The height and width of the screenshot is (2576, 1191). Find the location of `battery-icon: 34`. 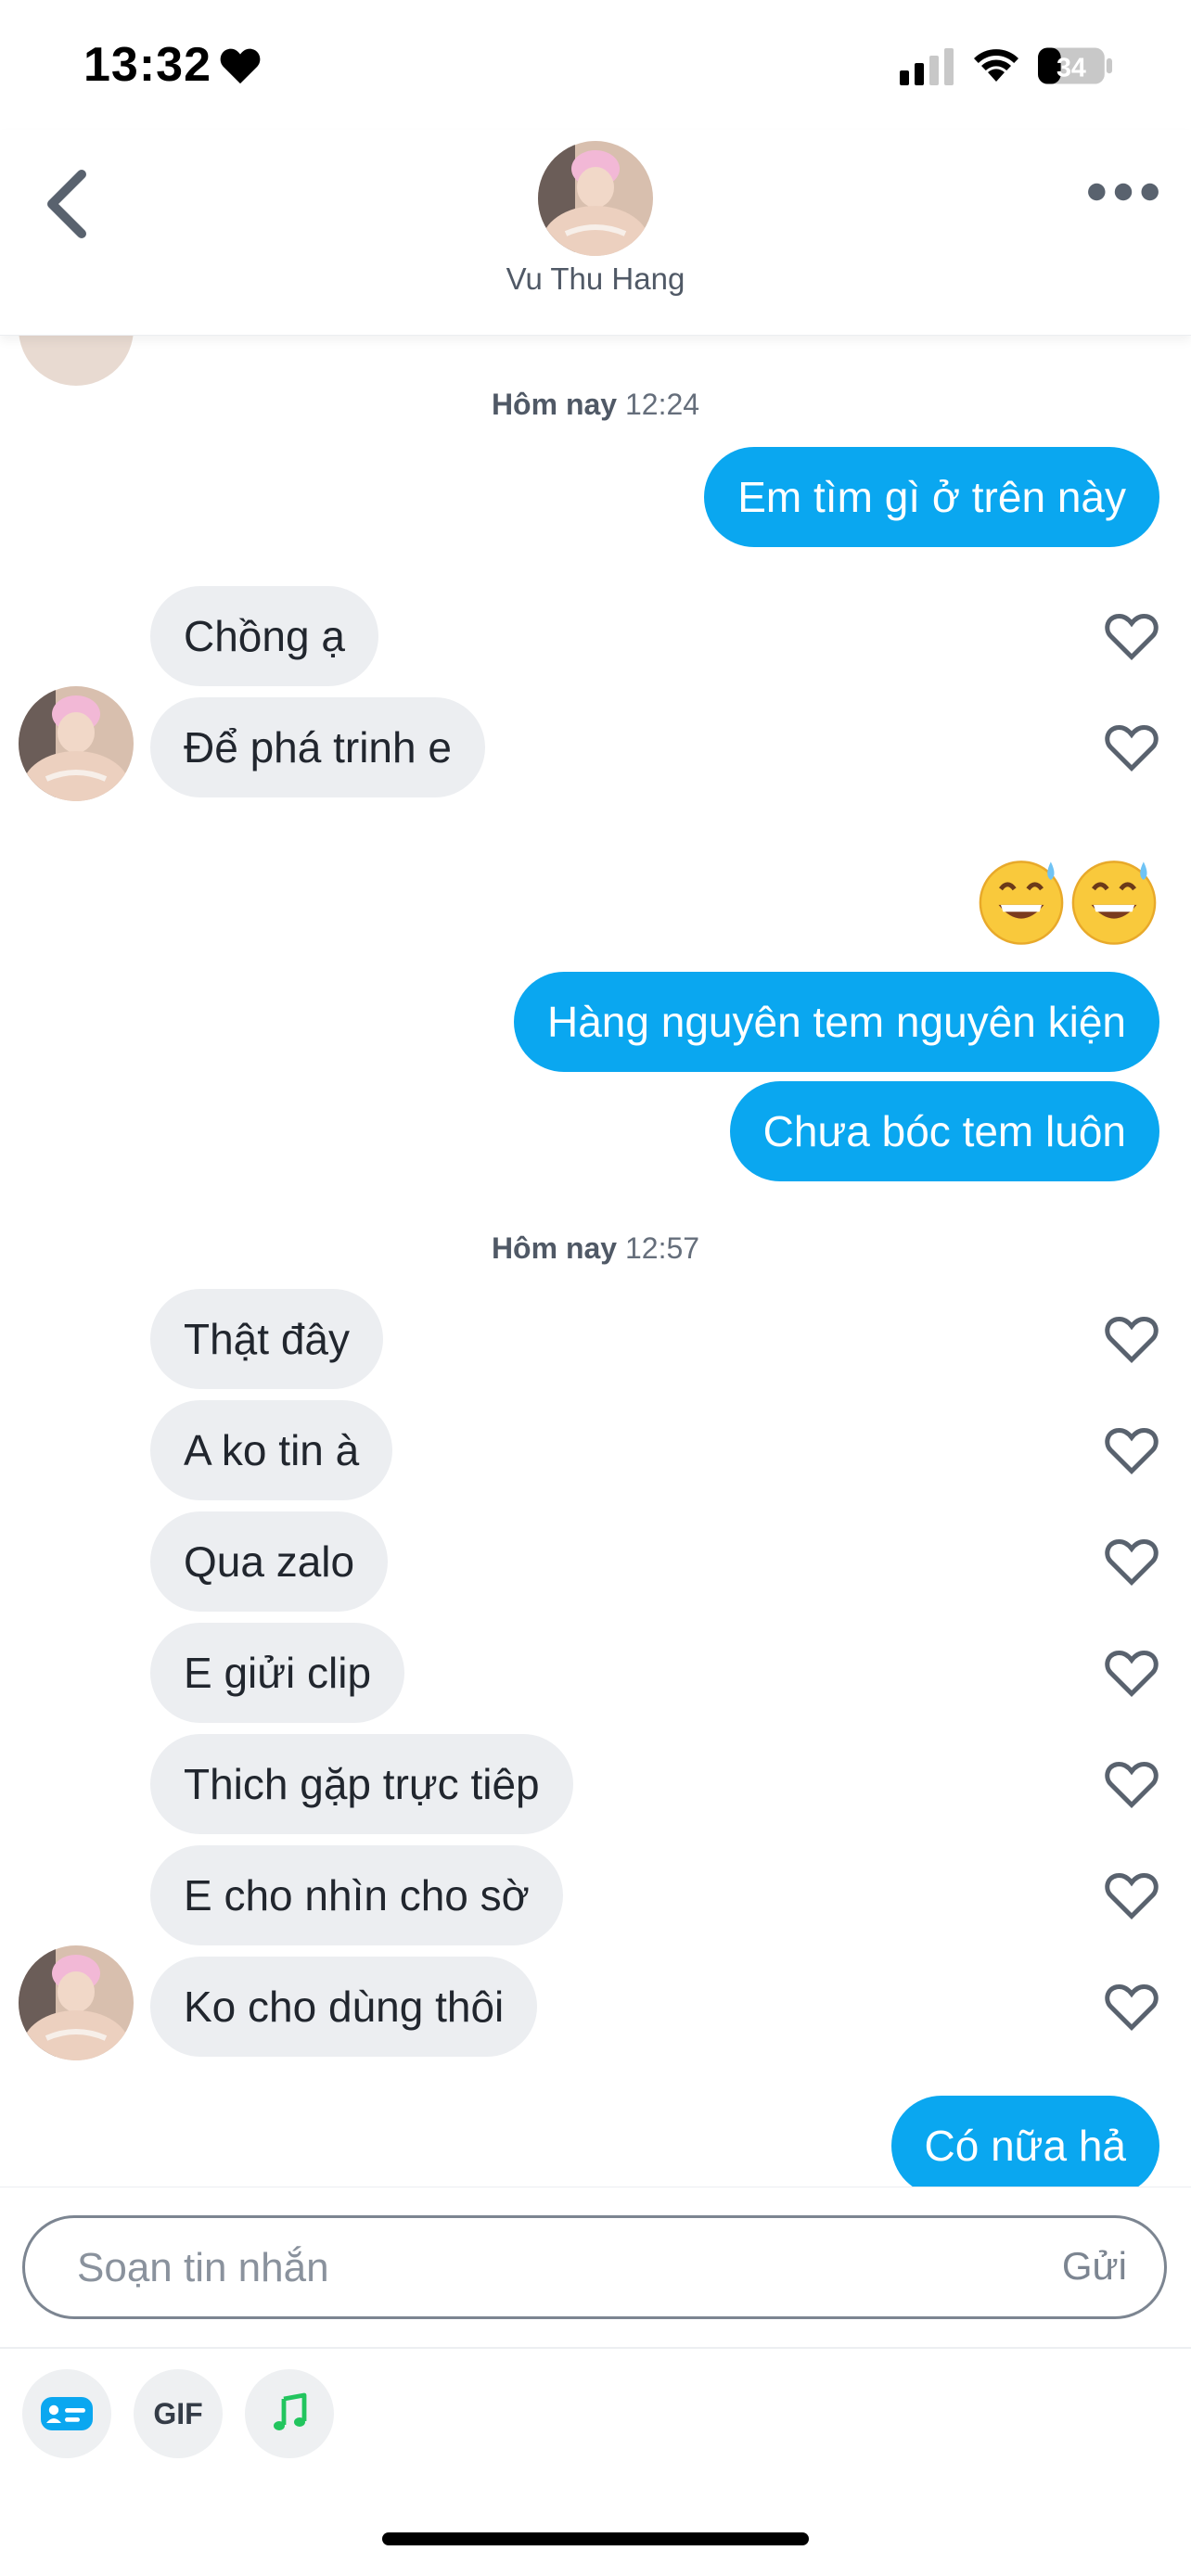

battery-icon: 34 is located at coordinates (1075, 66).